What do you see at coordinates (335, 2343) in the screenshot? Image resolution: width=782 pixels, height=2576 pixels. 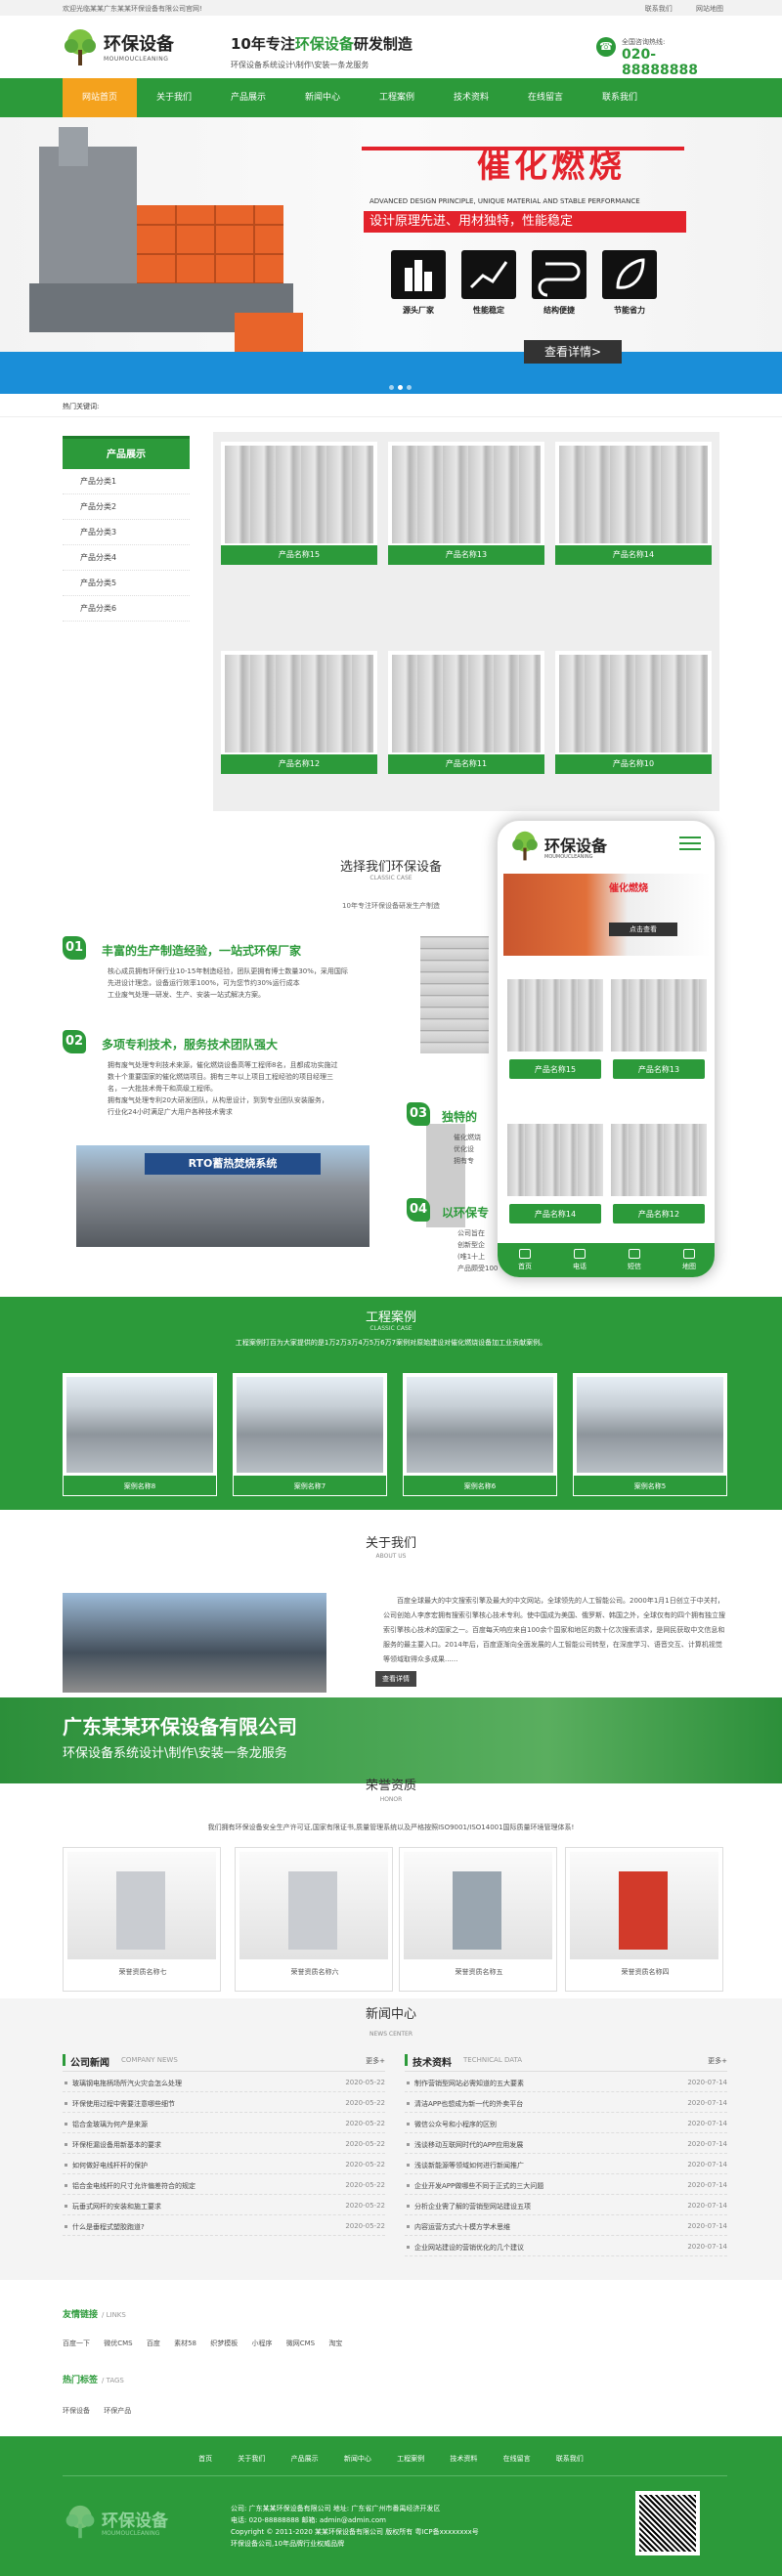 I see `friend-link: 淘宝` at bounding box center [335, 2343].